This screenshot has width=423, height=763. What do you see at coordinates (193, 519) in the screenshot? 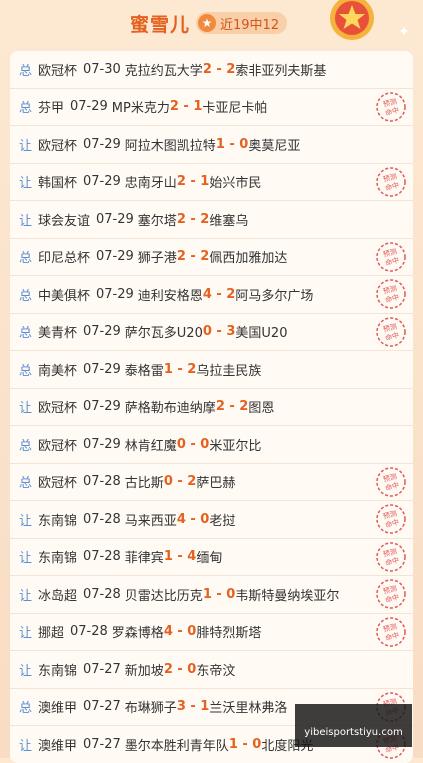
I see `match-score: 4 - 0` at bounding box center [193, 519].